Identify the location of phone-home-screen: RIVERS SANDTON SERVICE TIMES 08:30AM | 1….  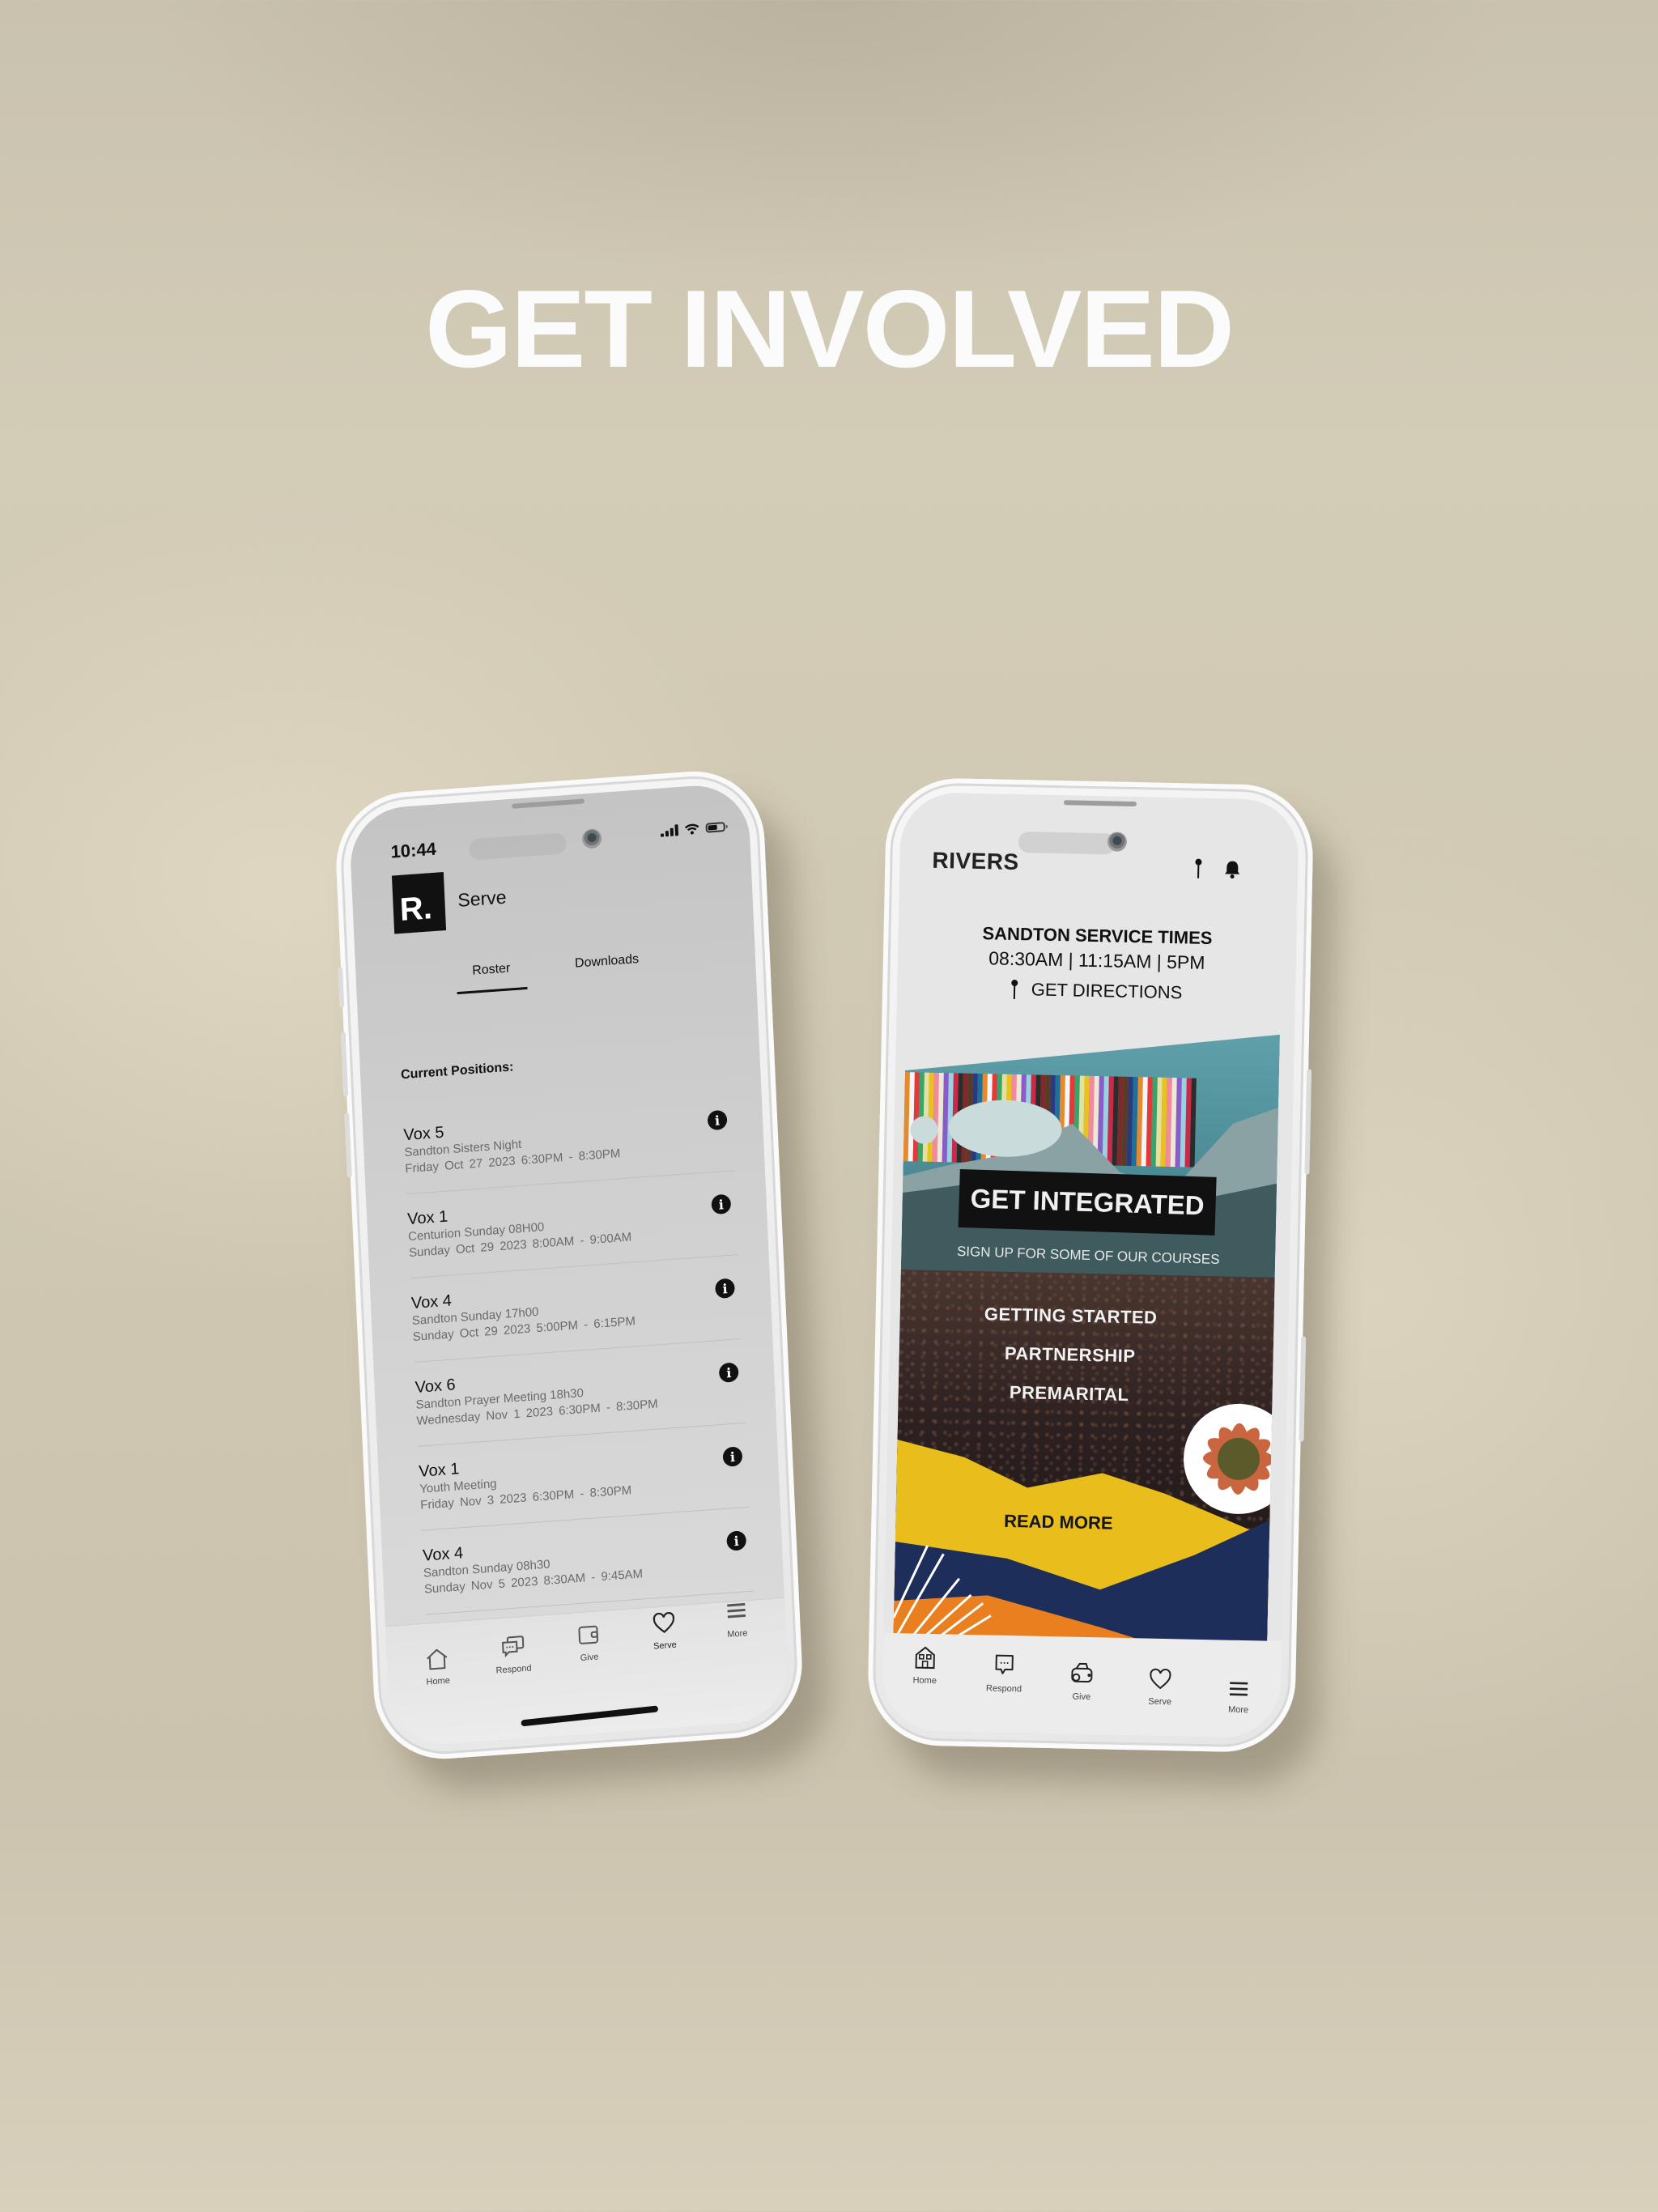
(1090, 1265).